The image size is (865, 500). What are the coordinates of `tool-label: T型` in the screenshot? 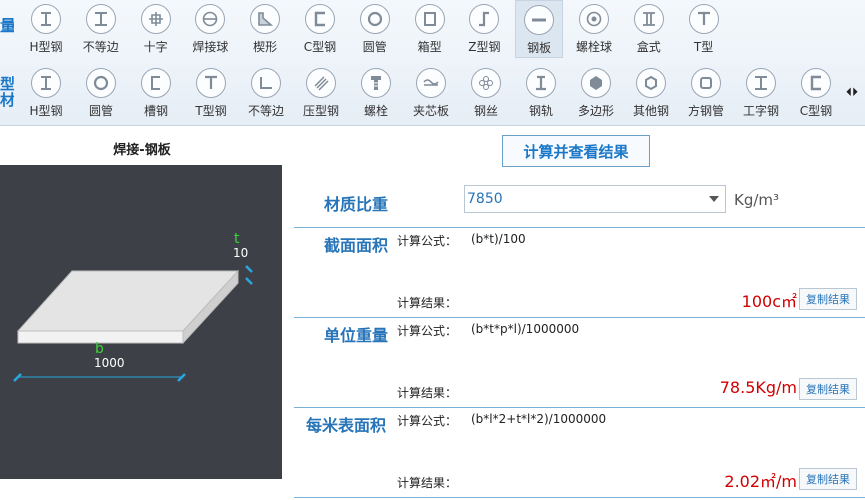 It's located at (703, 47).